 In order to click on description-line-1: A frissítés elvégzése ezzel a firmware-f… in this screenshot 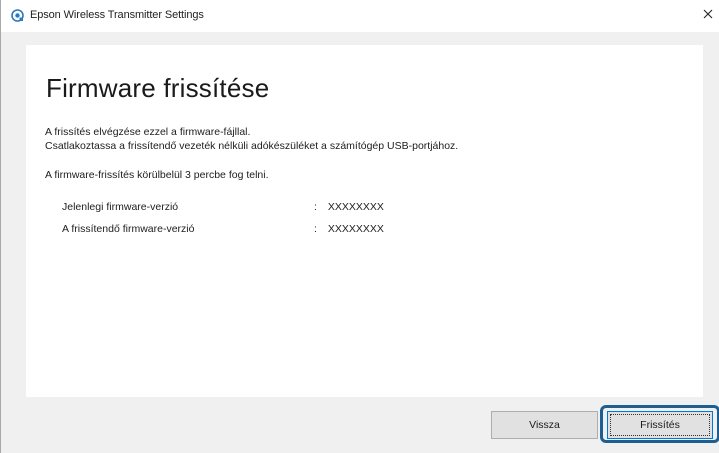, I will do `click(148, 132)`.